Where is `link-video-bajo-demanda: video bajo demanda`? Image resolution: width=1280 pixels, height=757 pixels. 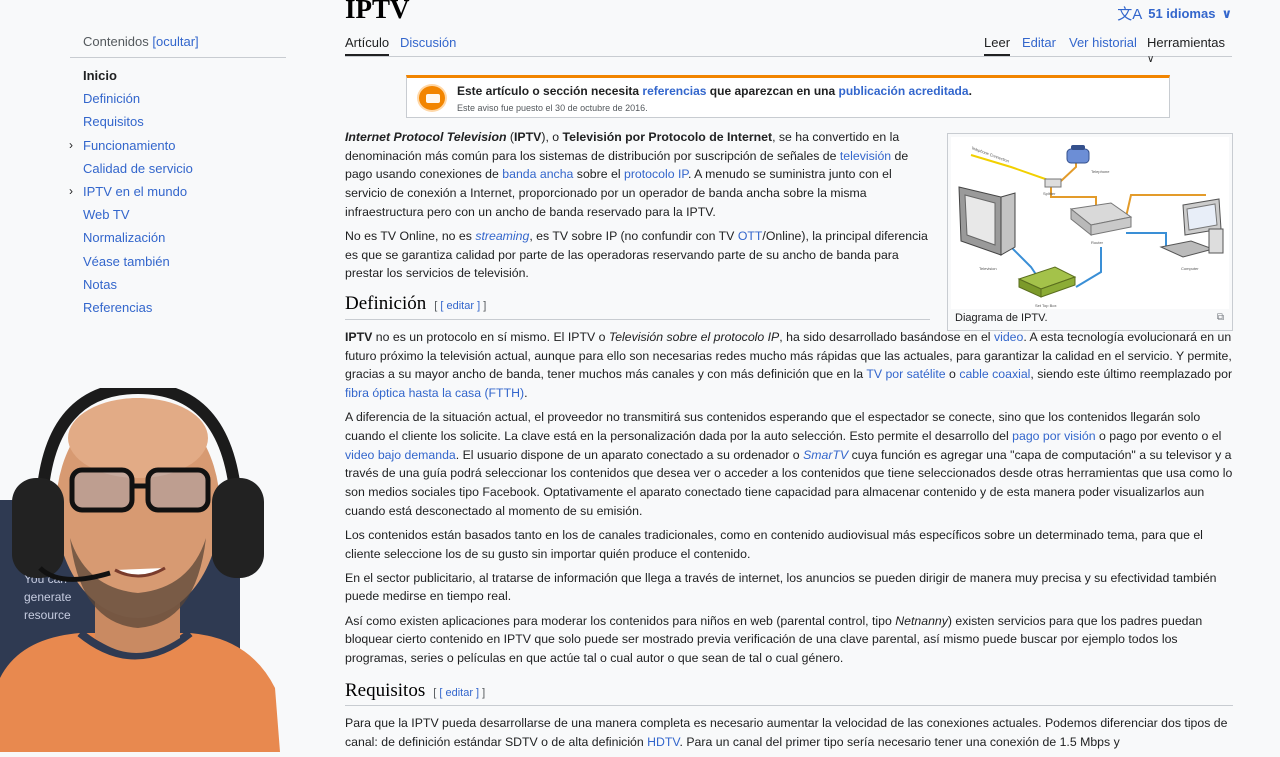
link-video-bajo-demanda: video bajo demanda is located at coordinates (400, 455).